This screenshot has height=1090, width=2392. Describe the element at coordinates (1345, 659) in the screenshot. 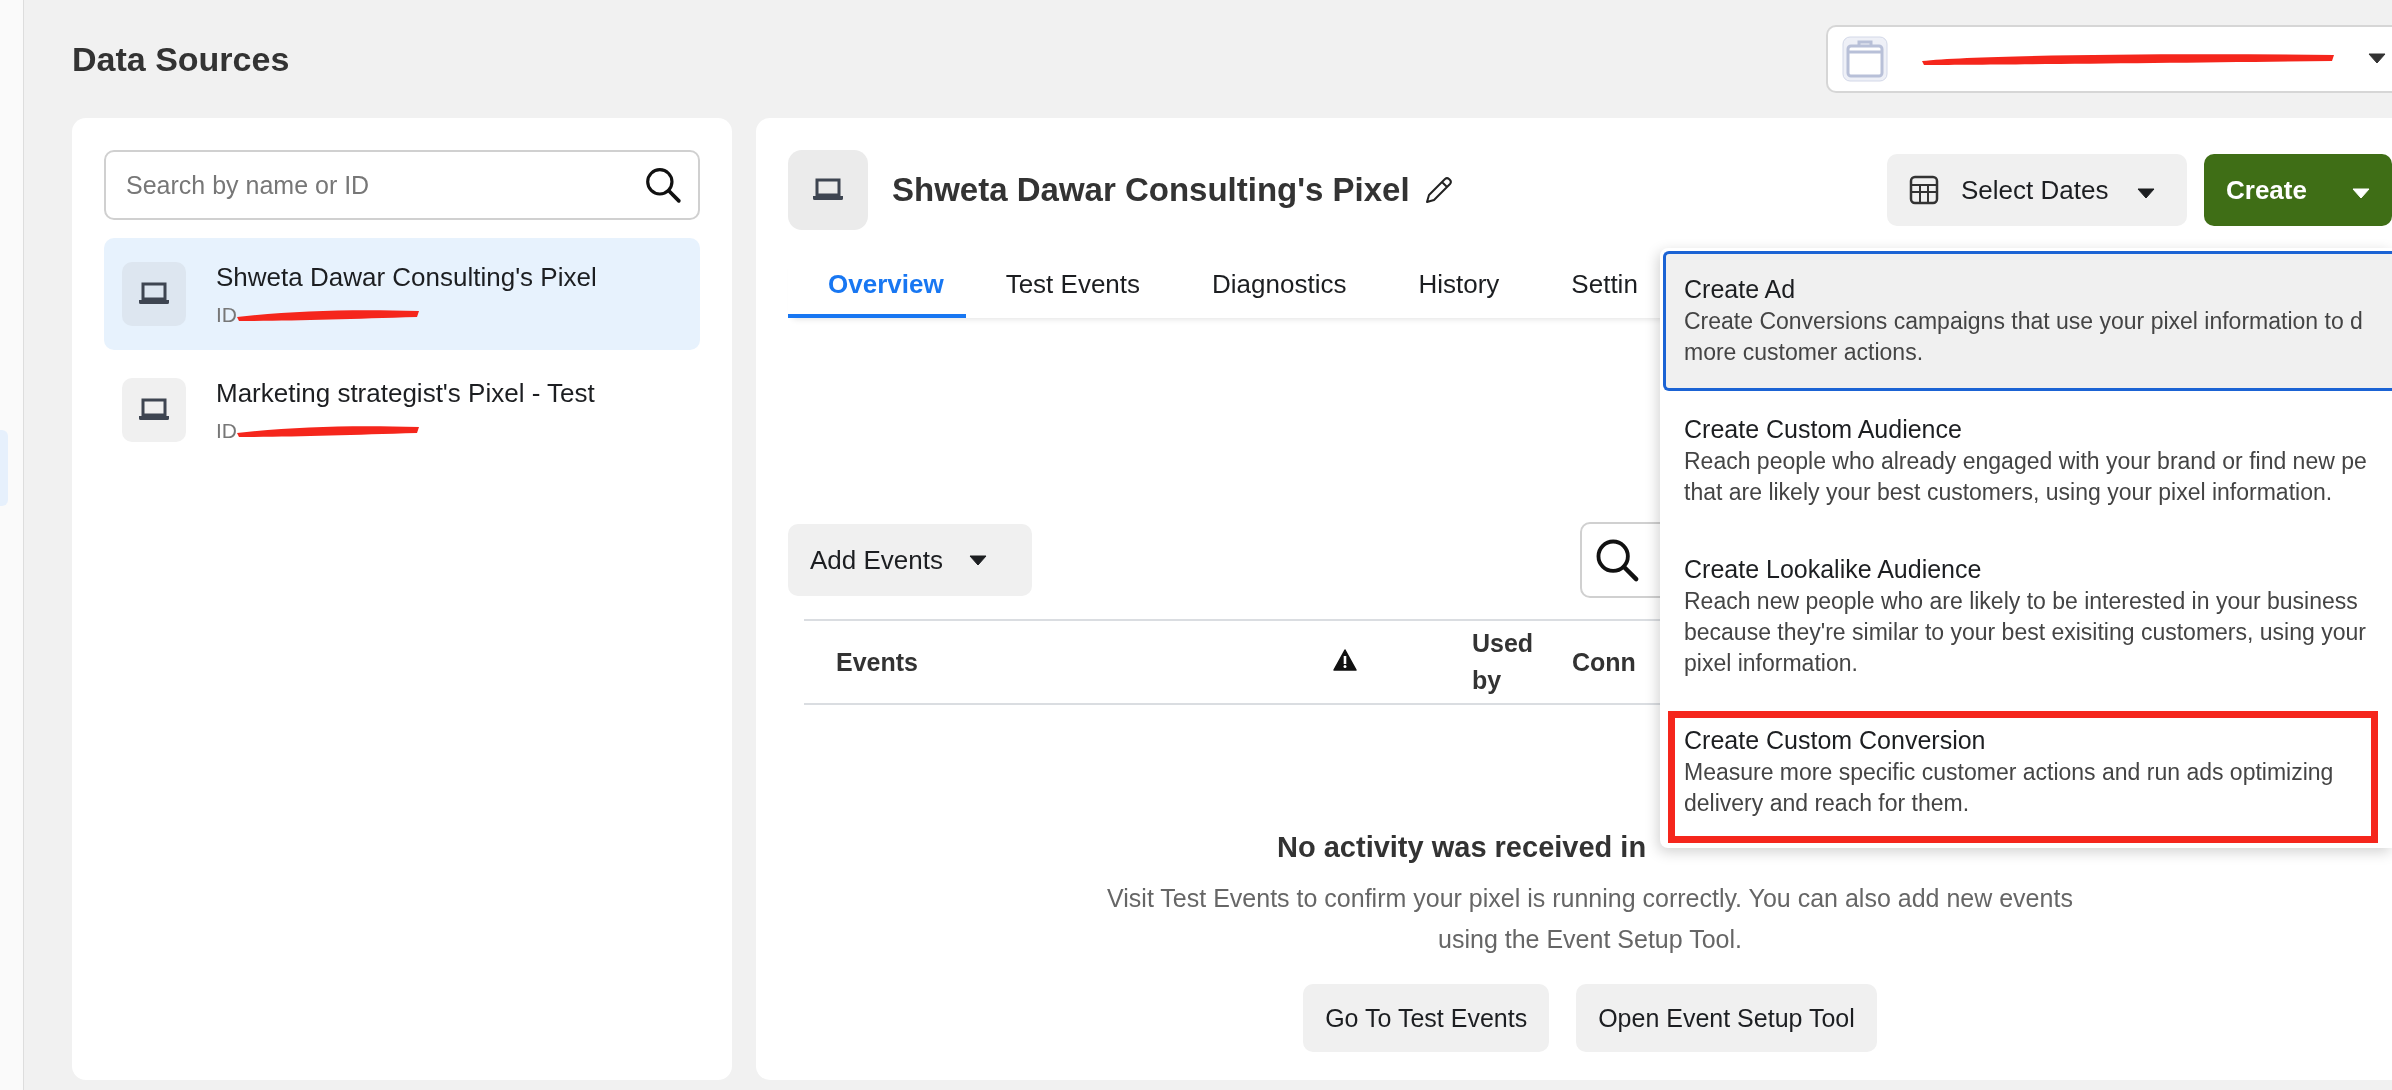

I see `warning-icon` at that location.